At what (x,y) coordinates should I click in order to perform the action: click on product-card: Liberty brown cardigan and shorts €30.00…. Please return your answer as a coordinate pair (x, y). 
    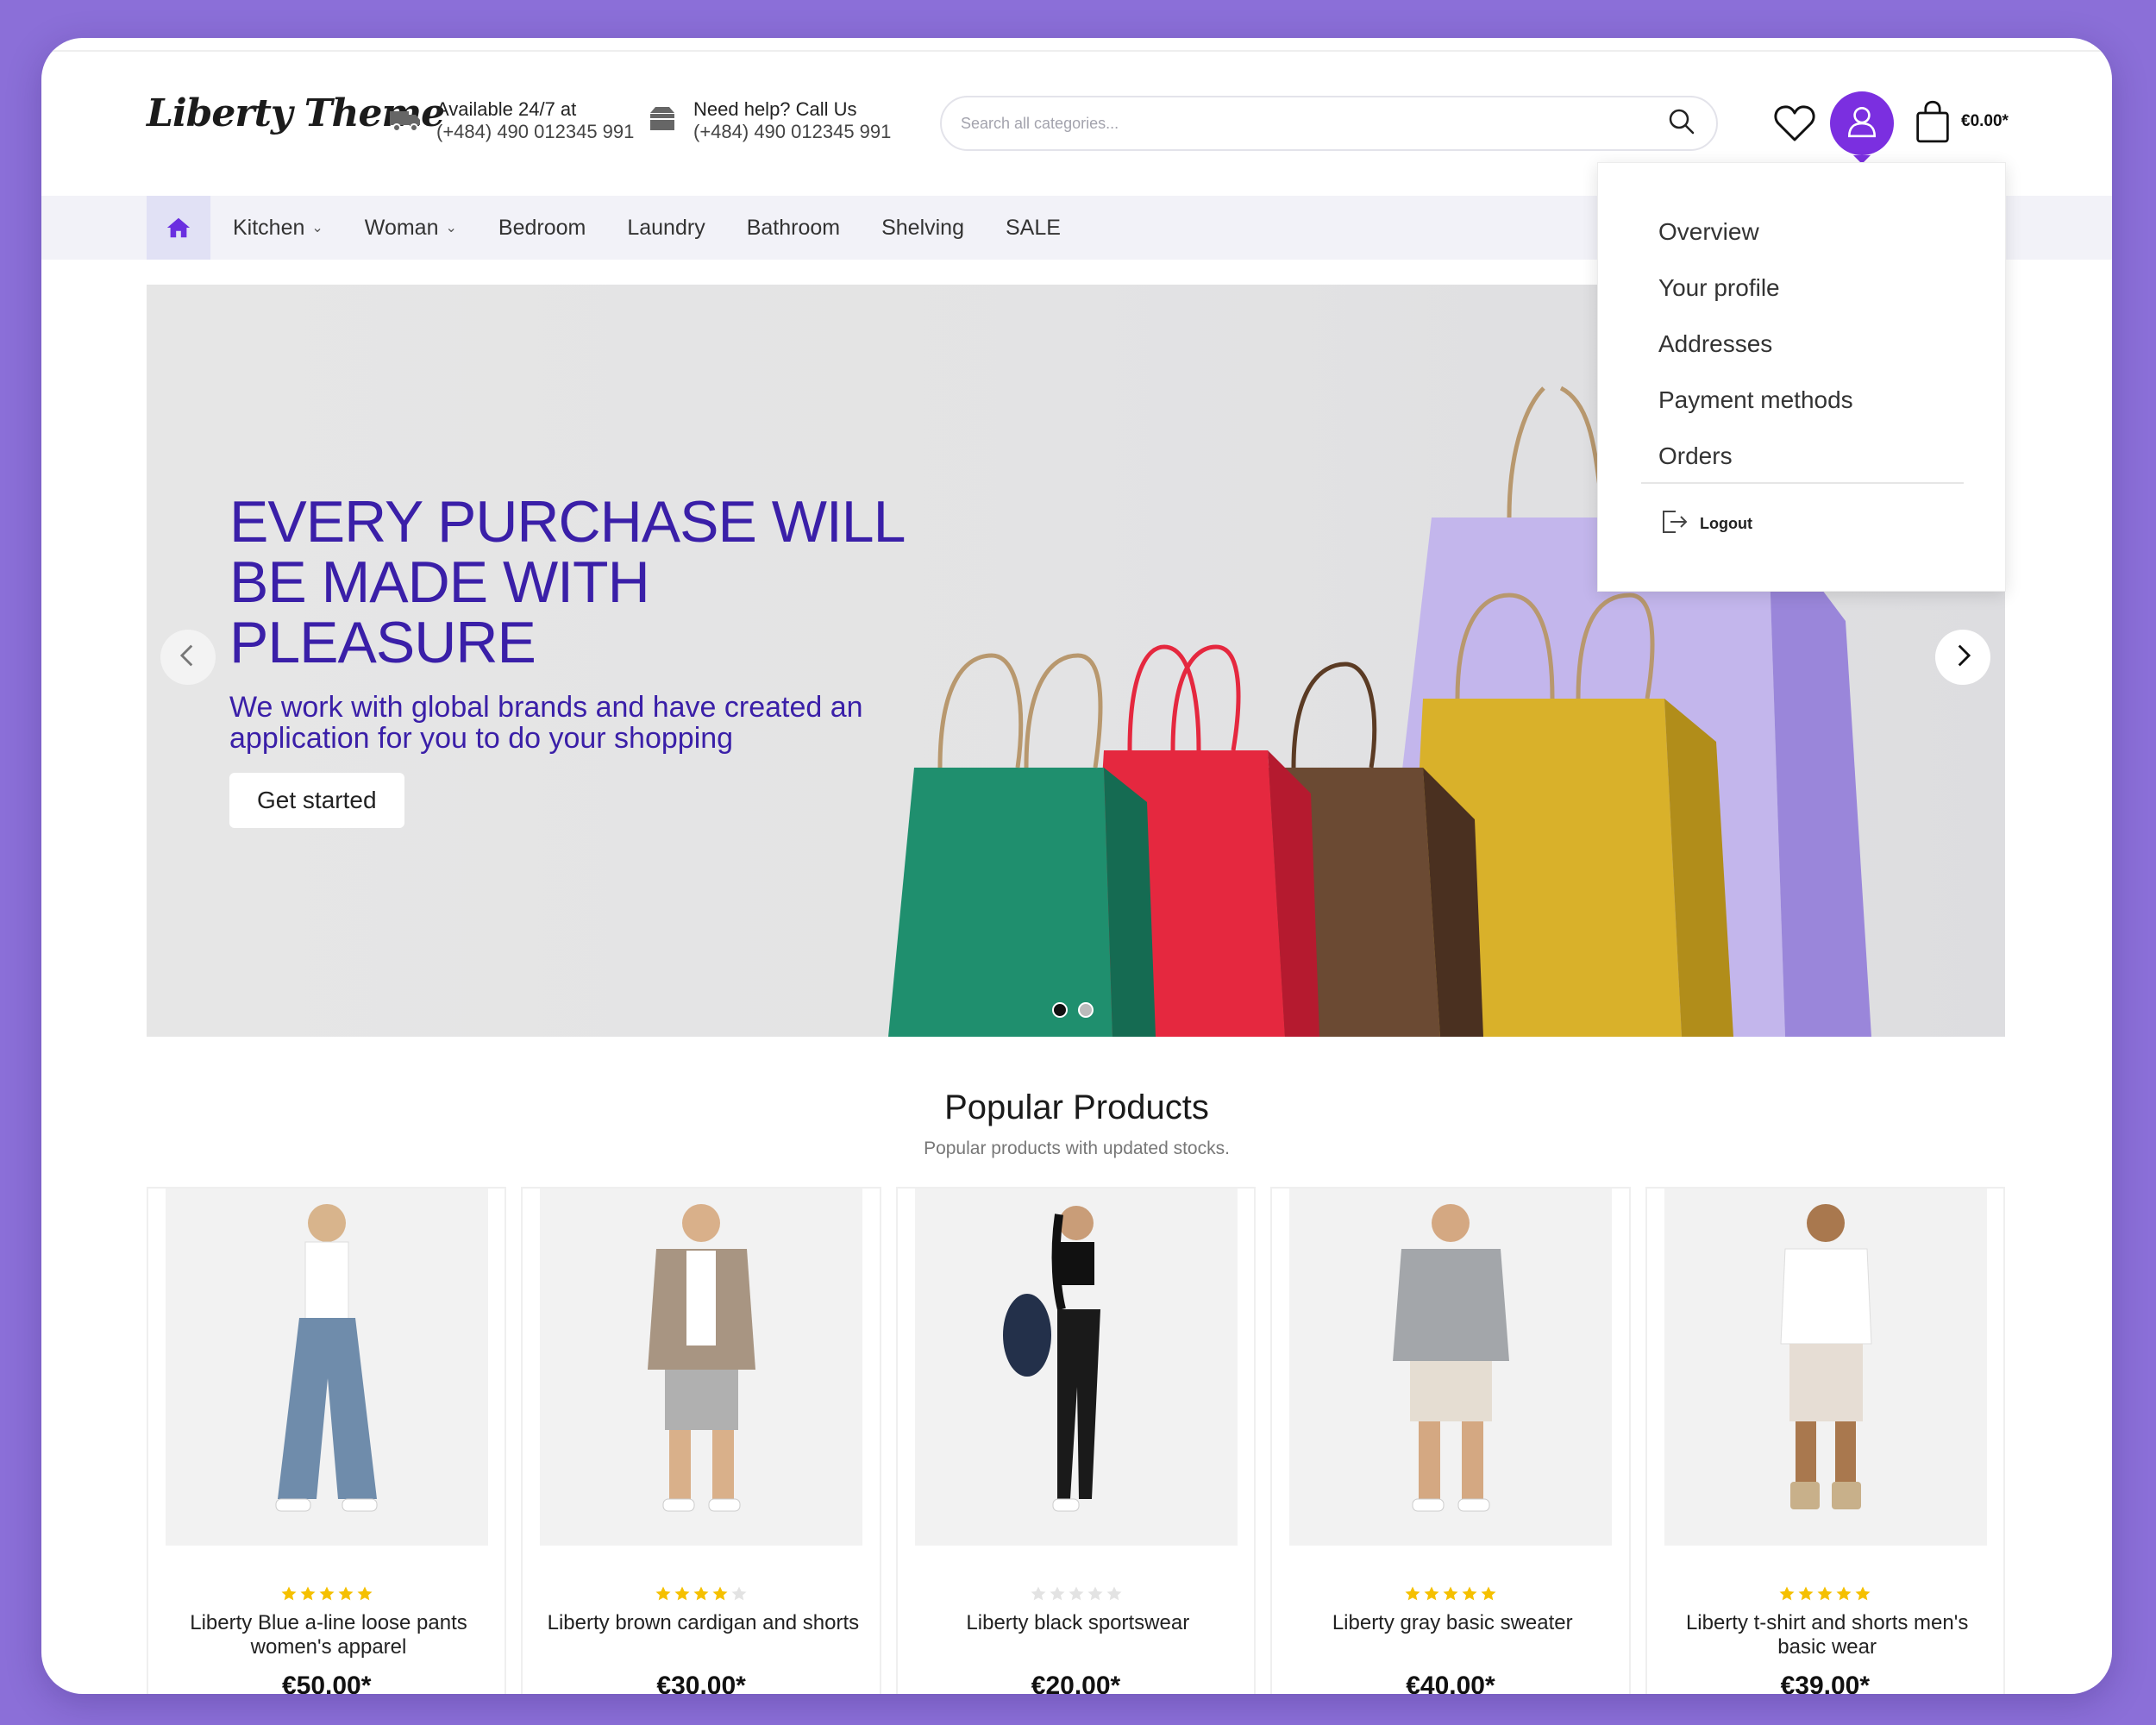
    Looking at the image, I should click on (701, 1441).